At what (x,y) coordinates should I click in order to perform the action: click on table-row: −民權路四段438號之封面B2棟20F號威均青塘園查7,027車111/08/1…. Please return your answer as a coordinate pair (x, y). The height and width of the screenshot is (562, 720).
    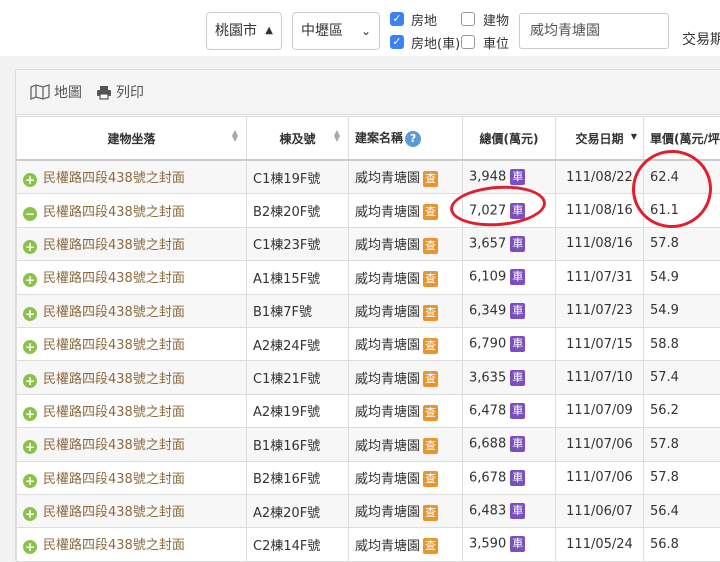
    Looking at the image, I should click on (368, 210).